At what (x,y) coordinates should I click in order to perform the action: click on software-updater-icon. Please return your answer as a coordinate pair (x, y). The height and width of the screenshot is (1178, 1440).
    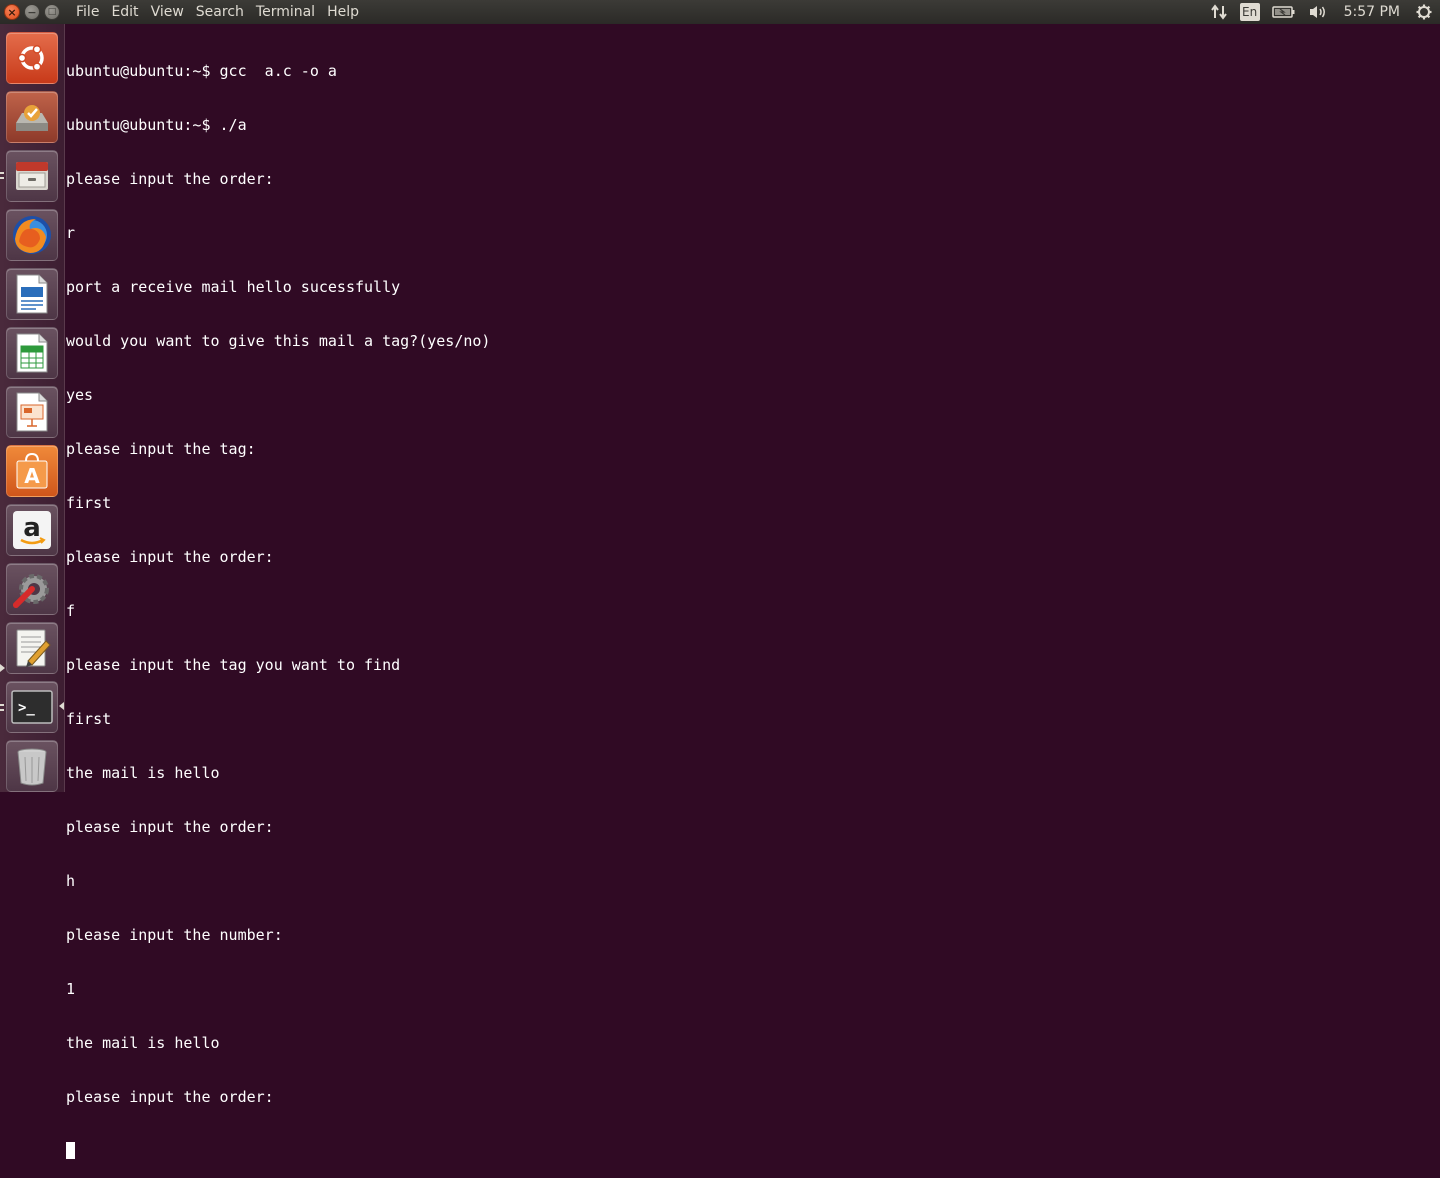
    Looking at the image, I should click on (32, 118).